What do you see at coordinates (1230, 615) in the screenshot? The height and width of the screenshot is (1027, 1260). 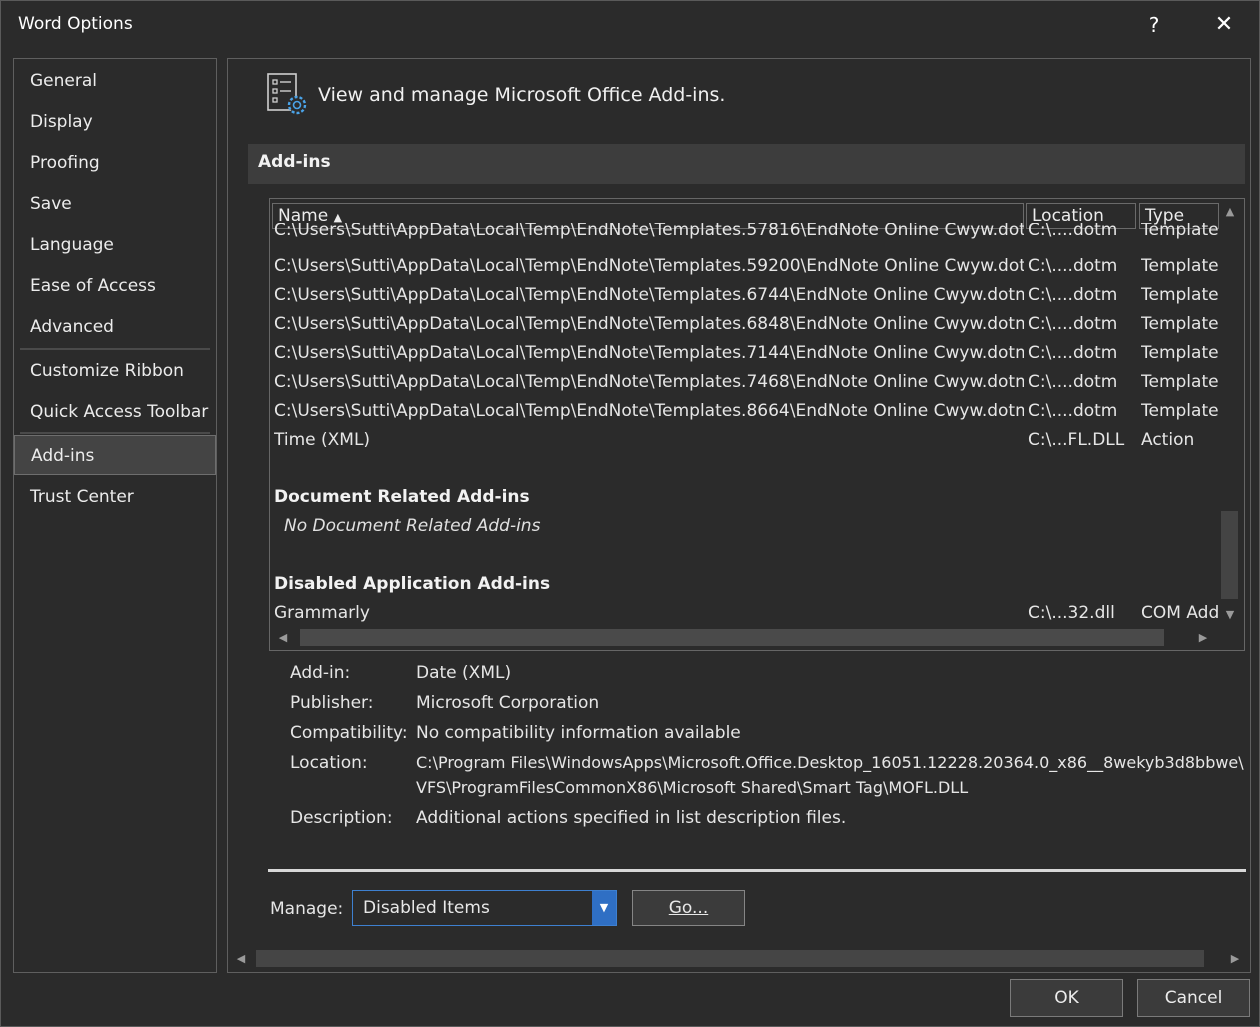 I see `scroll-down-arrow-icon: ▼` at bounding box center [1230, 615].